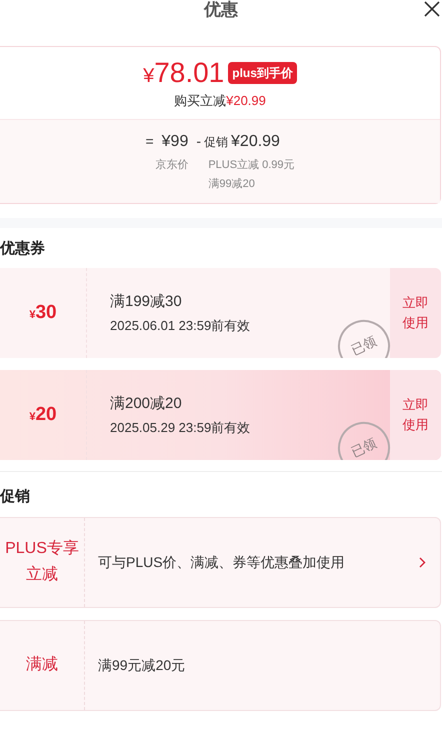 Image resolution: width=442 pixels, height=731 pixels. What do you see at coordinates (175, 142) in the screenshot?
I see `base-price: ¥99` at bounding box center [175, 142].